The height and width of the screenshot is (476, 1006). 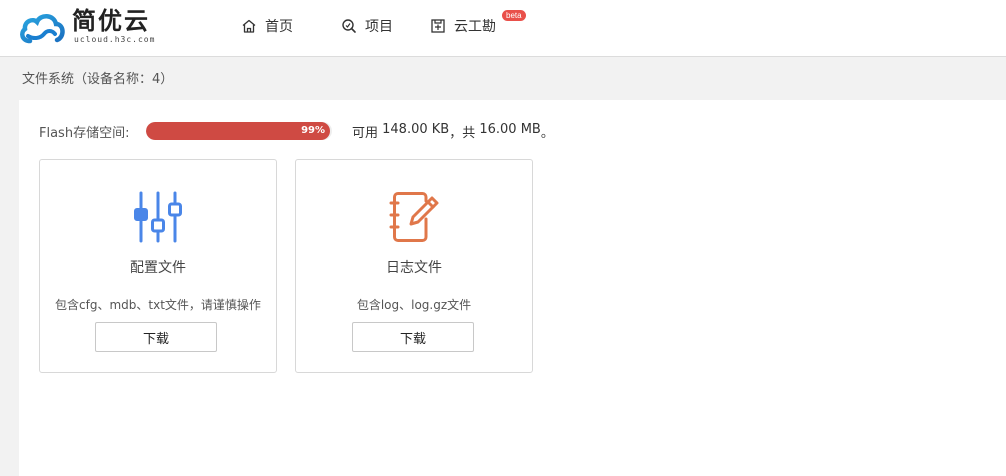 I want to click on beta-badge: beta, so click(x=514, y=15).